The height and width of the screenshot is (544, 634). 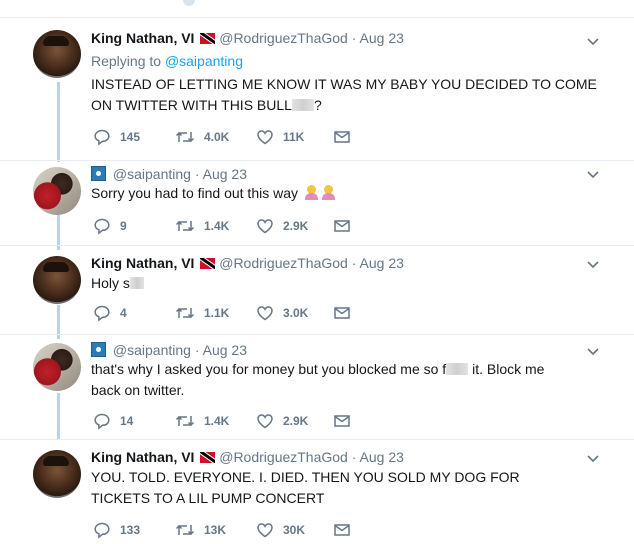 I want to click on reply-button: 4, so click(x=110, y=313).